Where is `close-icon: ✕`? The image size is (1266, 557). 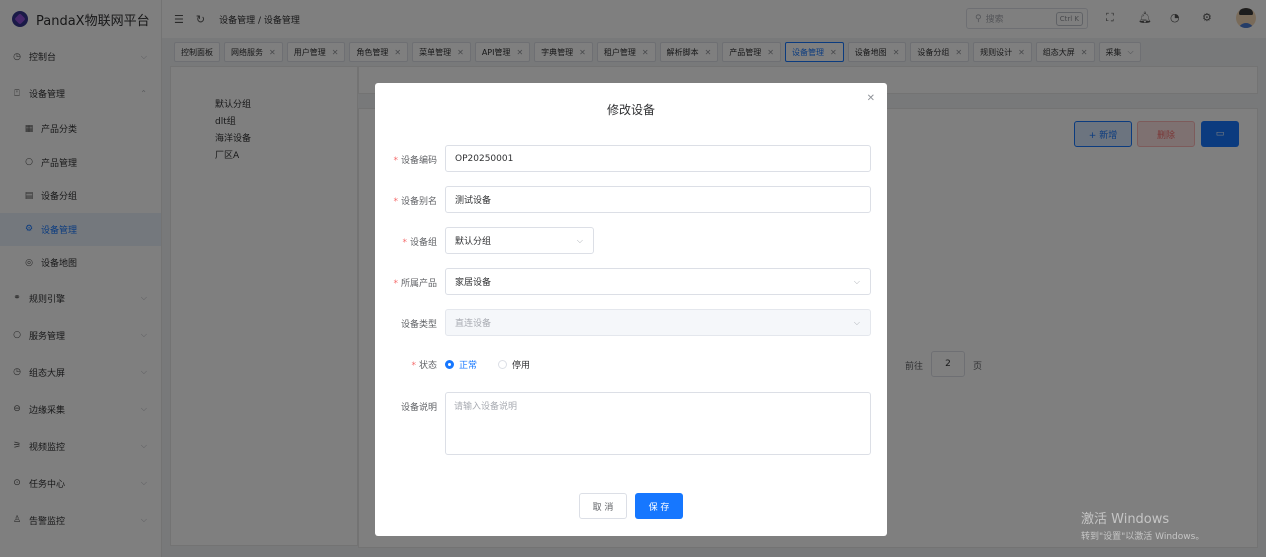 close-icon: ✕ is located at coordinates (871, 98).